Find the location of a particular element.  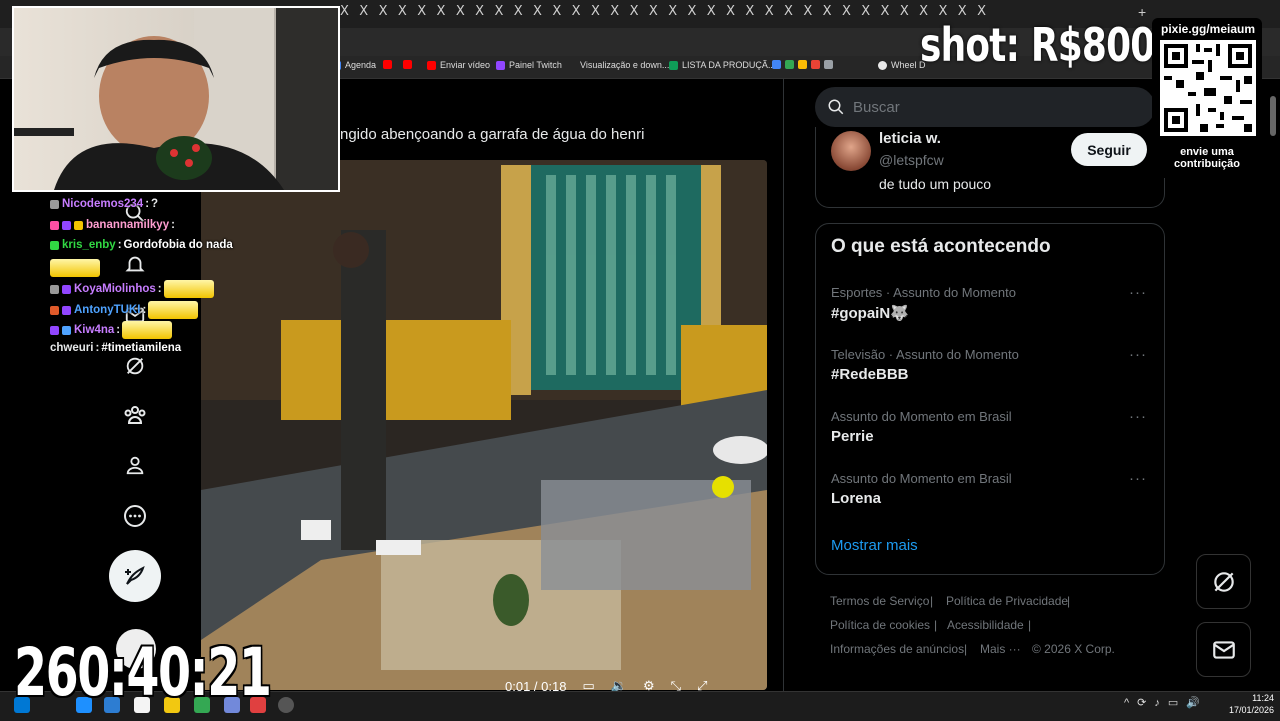

chrome-icon is located at coordinates (882, 65).